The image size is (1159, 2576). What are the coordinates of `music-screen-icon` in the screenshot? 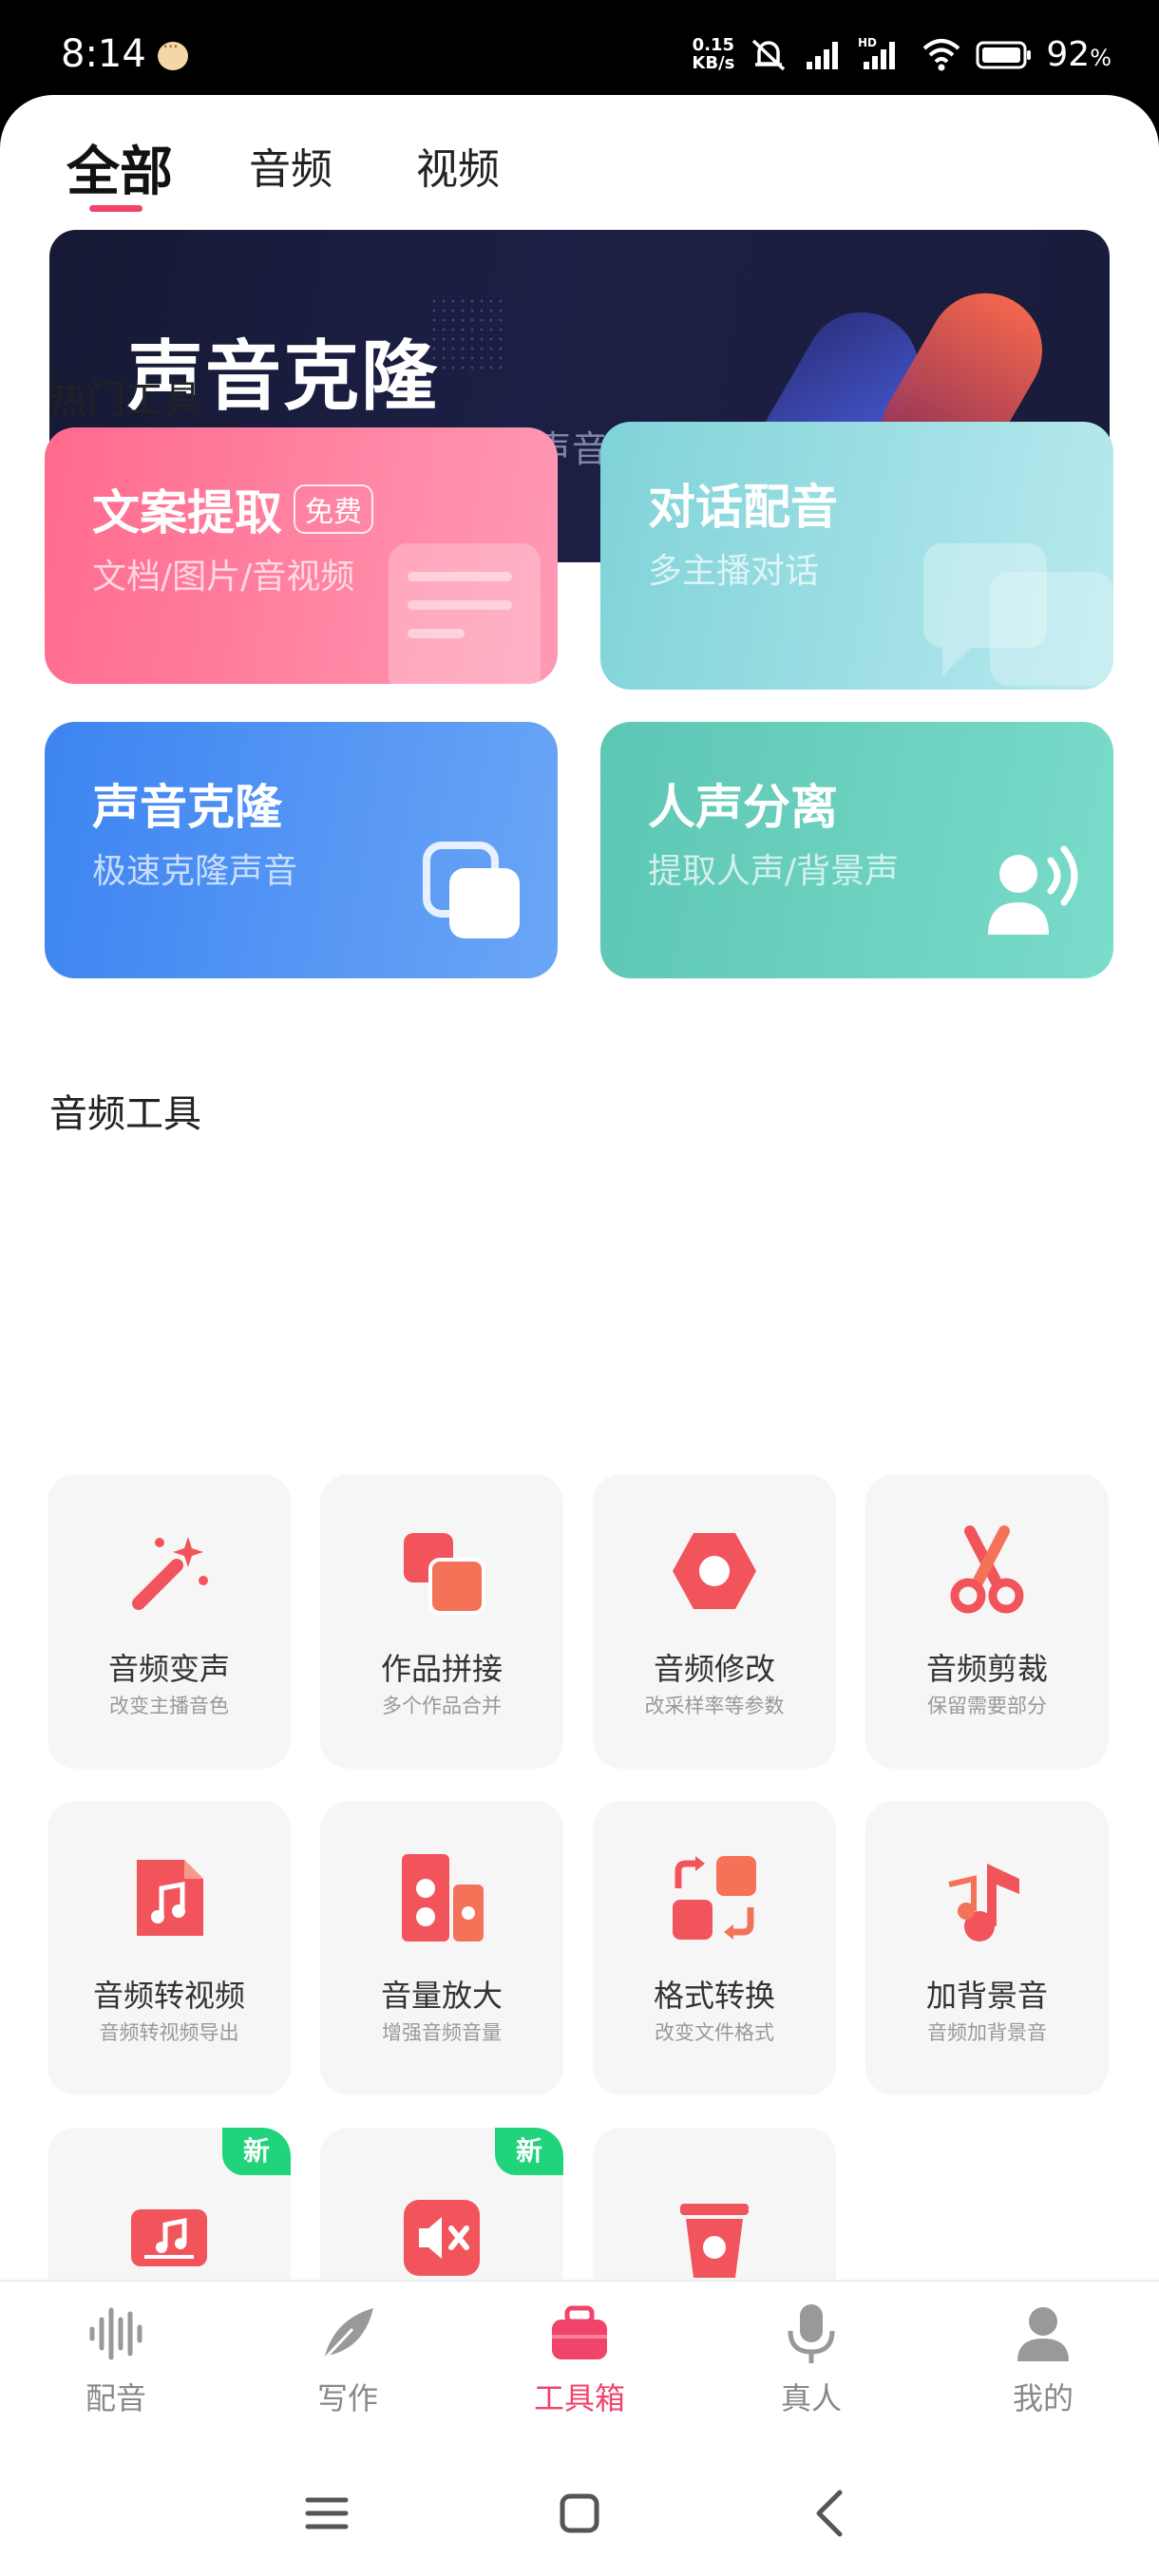 It's located at (169, 2237).